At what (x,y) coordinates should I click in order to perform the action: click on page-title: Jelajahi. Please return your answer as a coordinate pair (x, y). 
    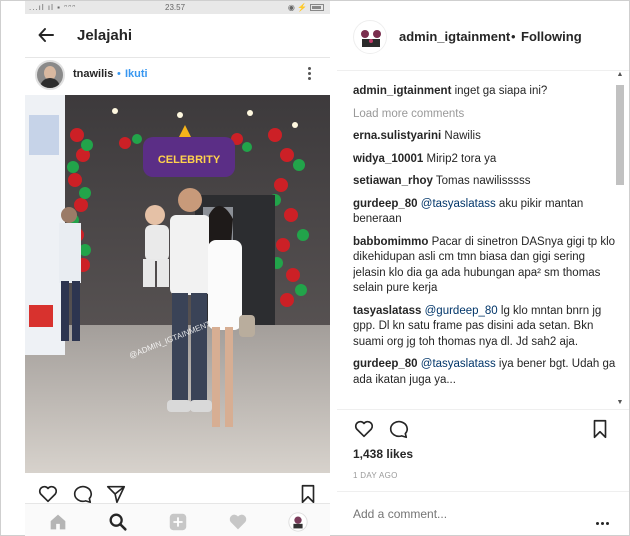
    Looking at the image, I should click on (105, 35).